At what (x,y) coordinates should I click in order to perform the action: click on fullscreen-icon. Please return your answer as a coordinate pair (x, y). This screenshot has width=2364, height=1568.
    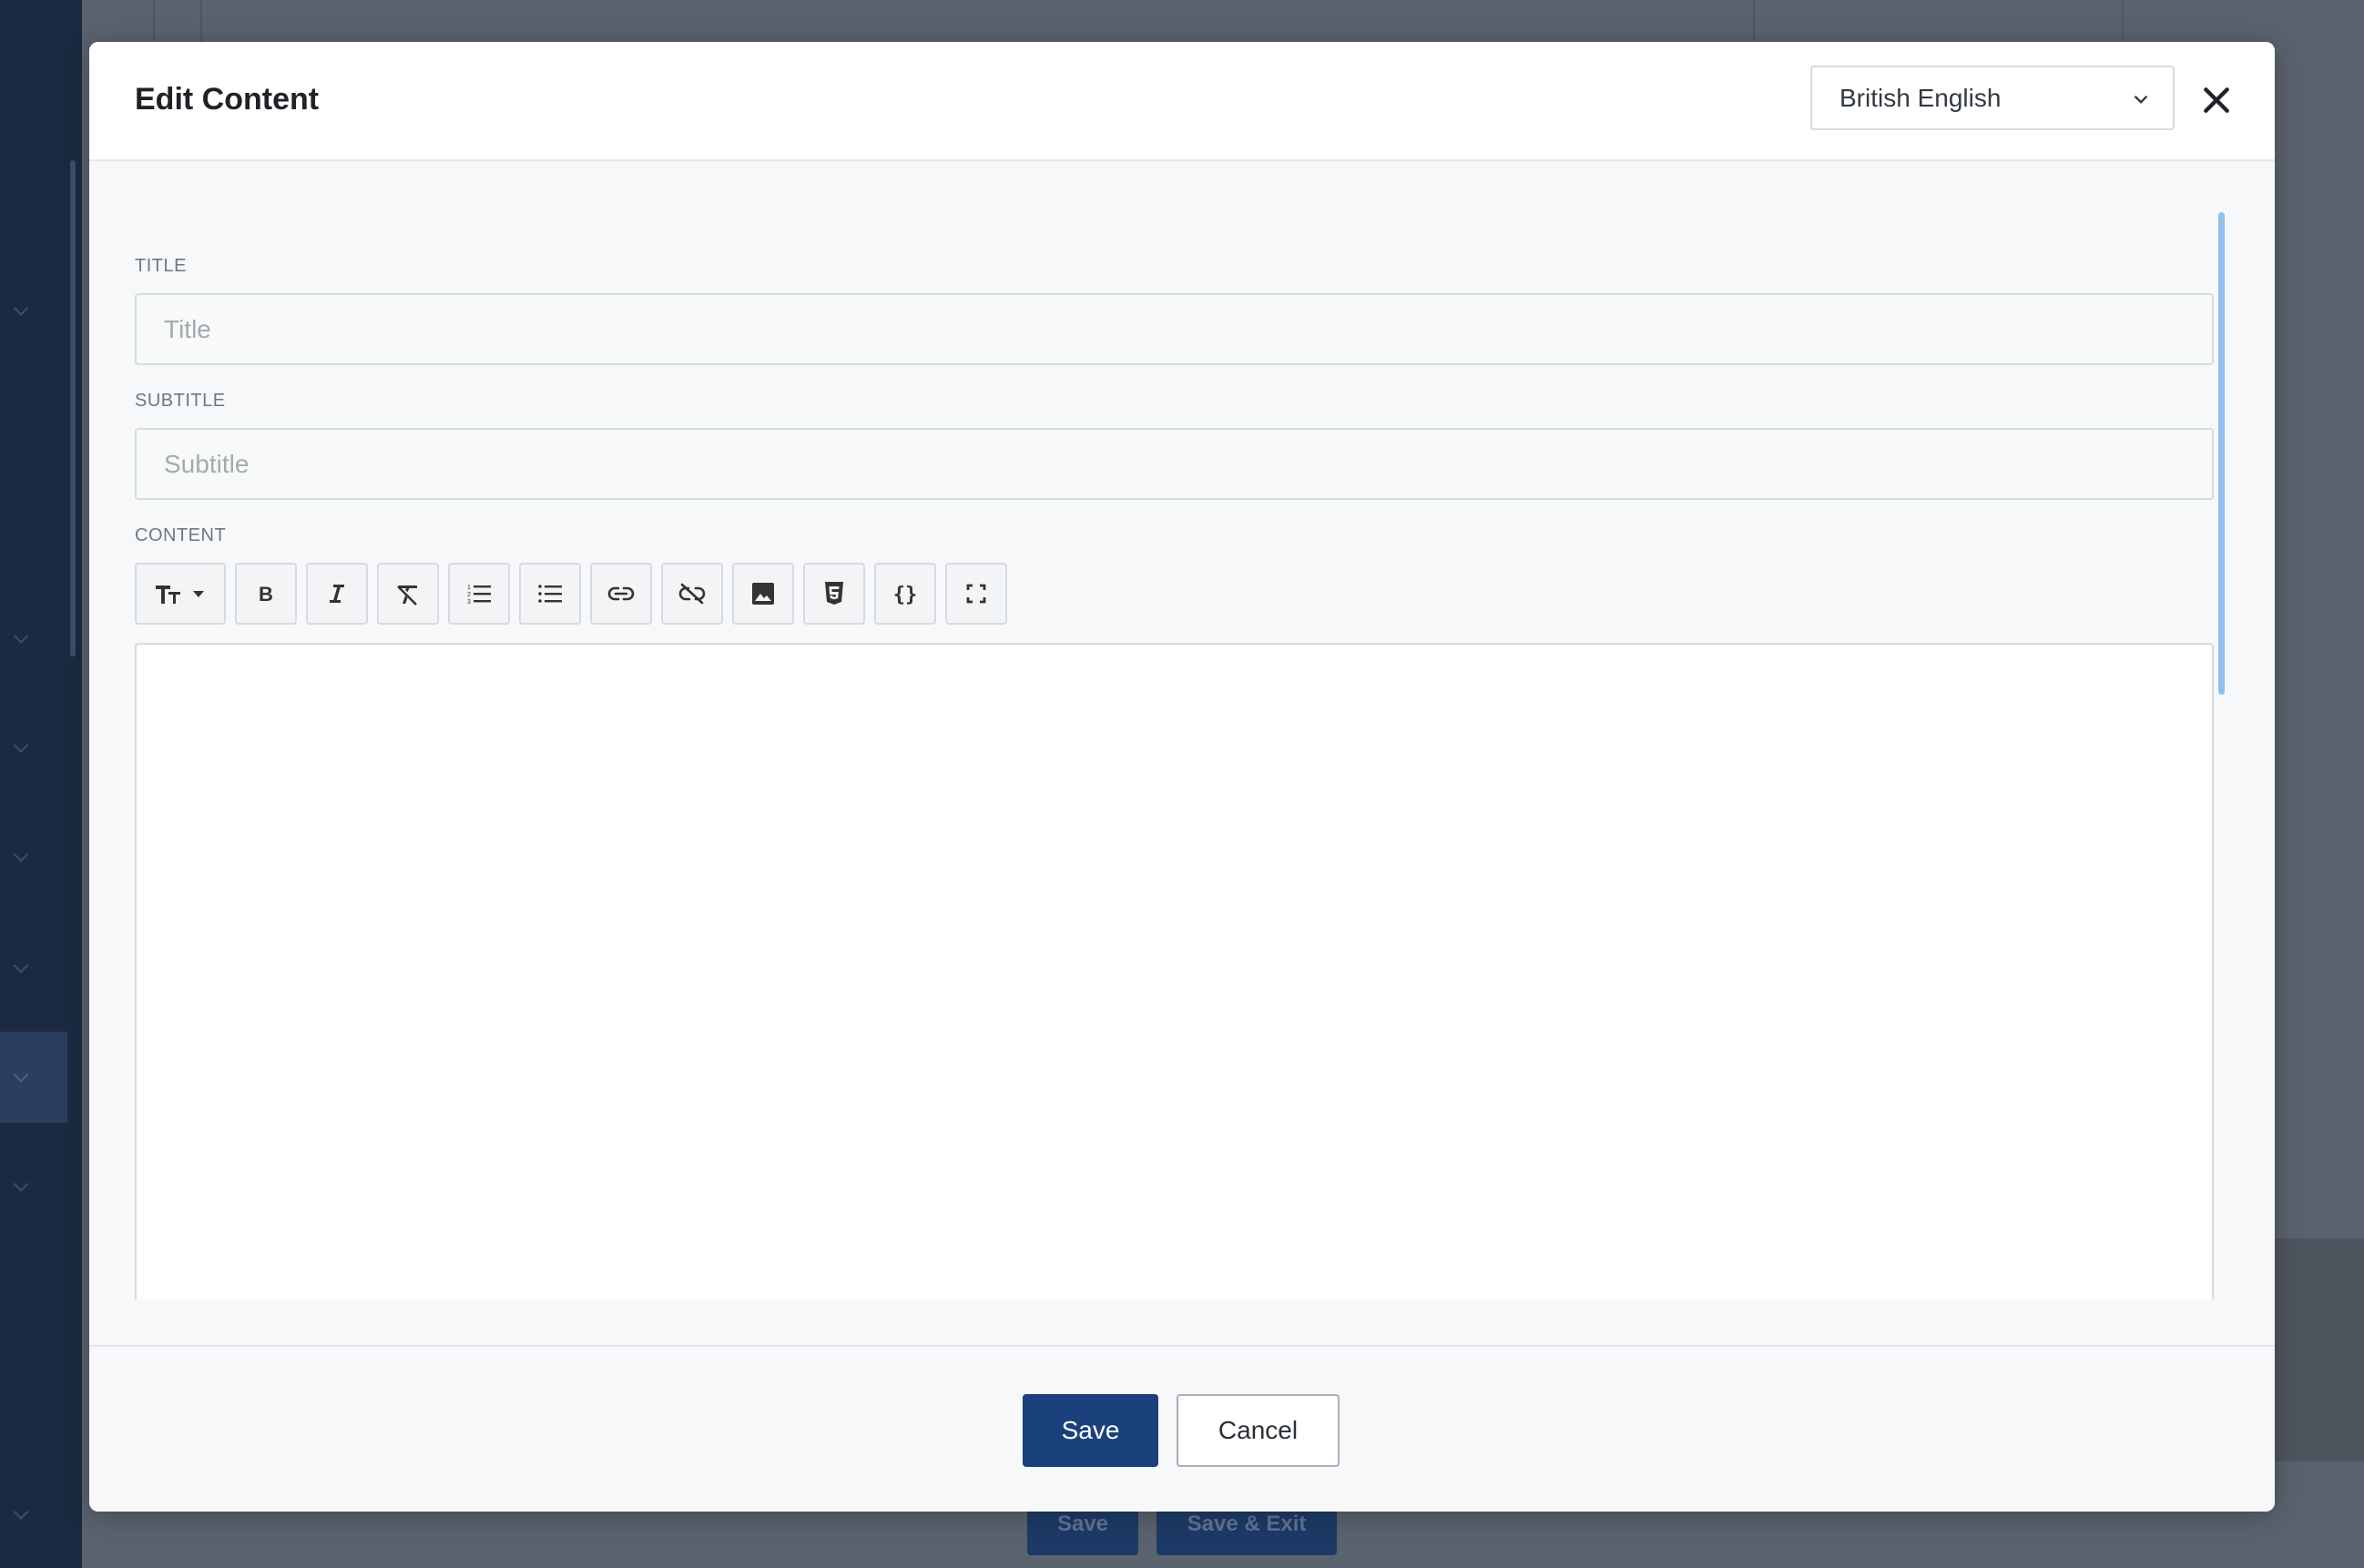
    Looking at the image, I should click on (976, 594).